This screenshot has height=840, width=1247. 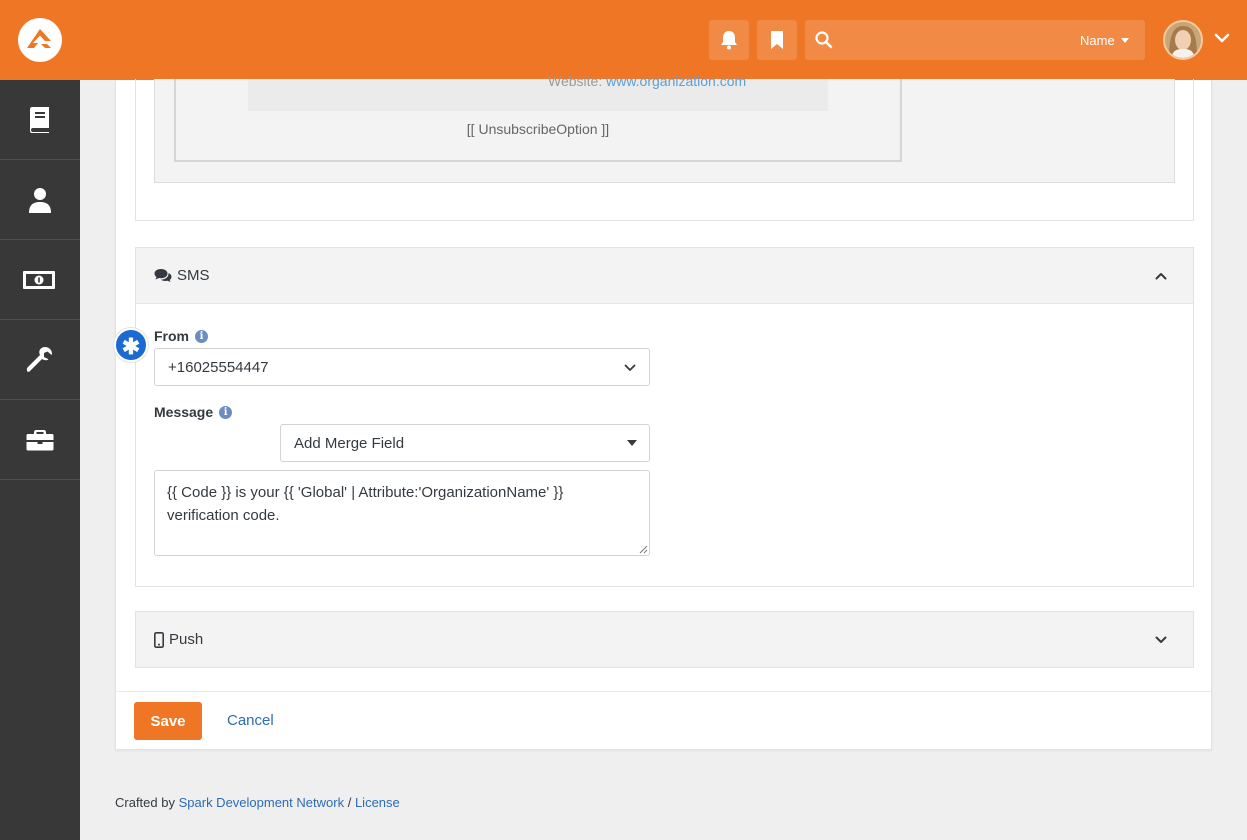 What do you see at coordinates (171, 336) in the screenshot?
I see `from-label-text: From` at bounding box center [171, 336].